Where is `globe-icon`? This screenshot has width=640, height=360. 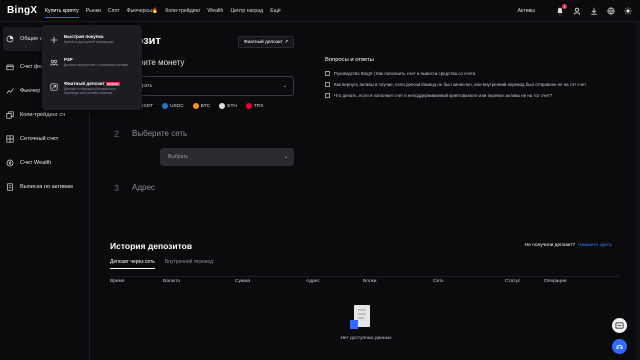
globe-icon is located at coordinates (611, 11).